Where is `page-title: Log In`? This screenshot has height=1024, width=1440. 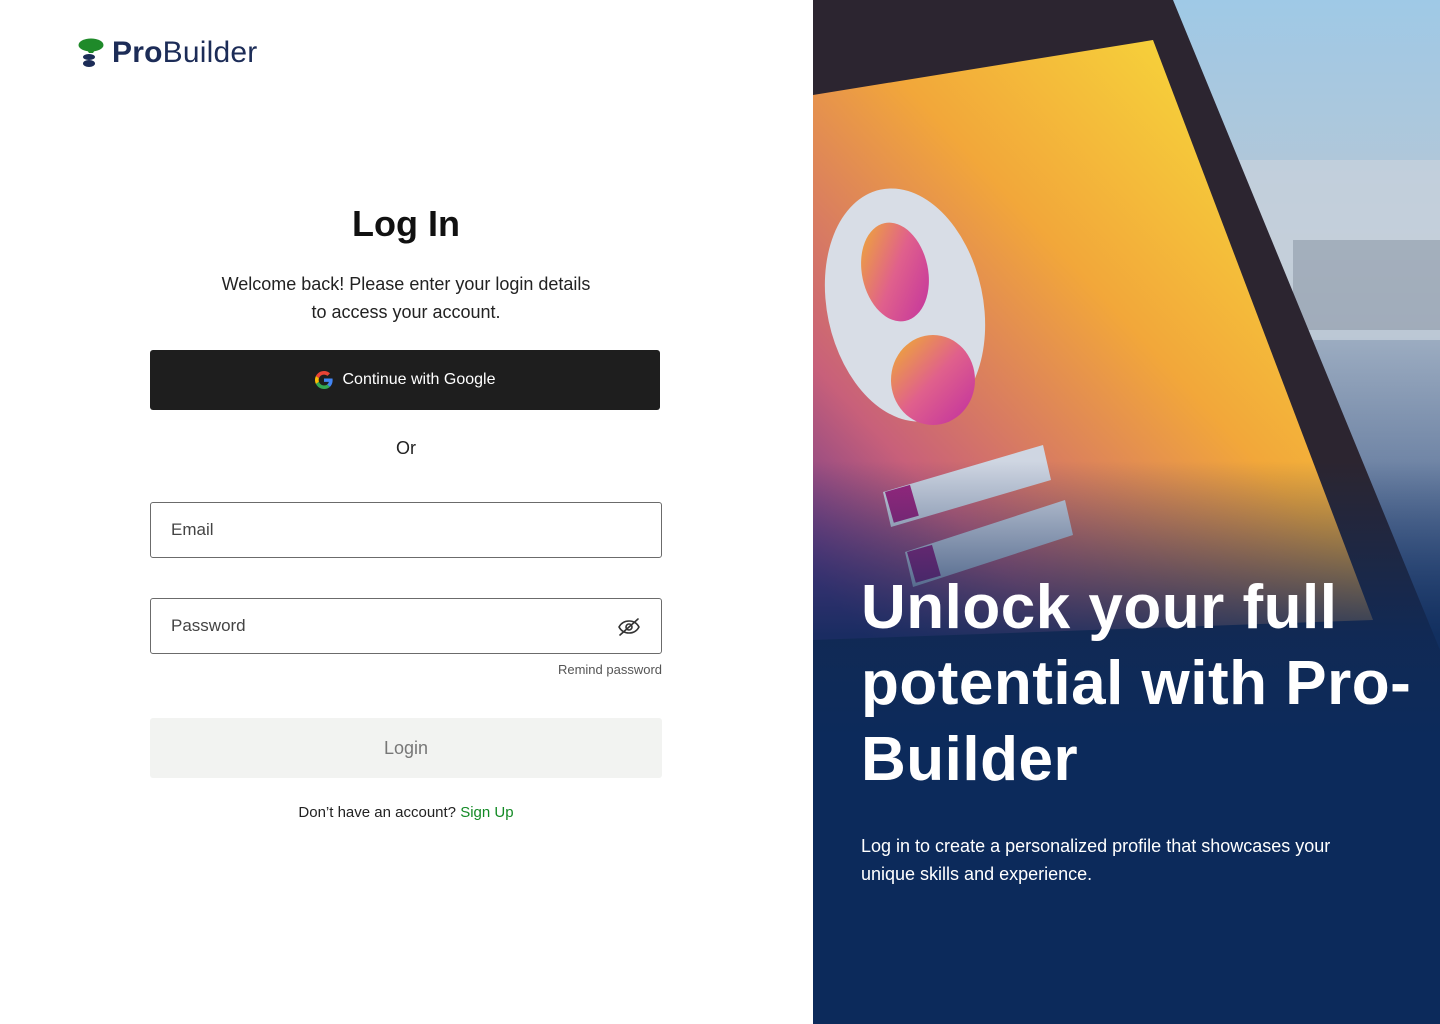
page-title: Log In is located at coordinates (406, 223).